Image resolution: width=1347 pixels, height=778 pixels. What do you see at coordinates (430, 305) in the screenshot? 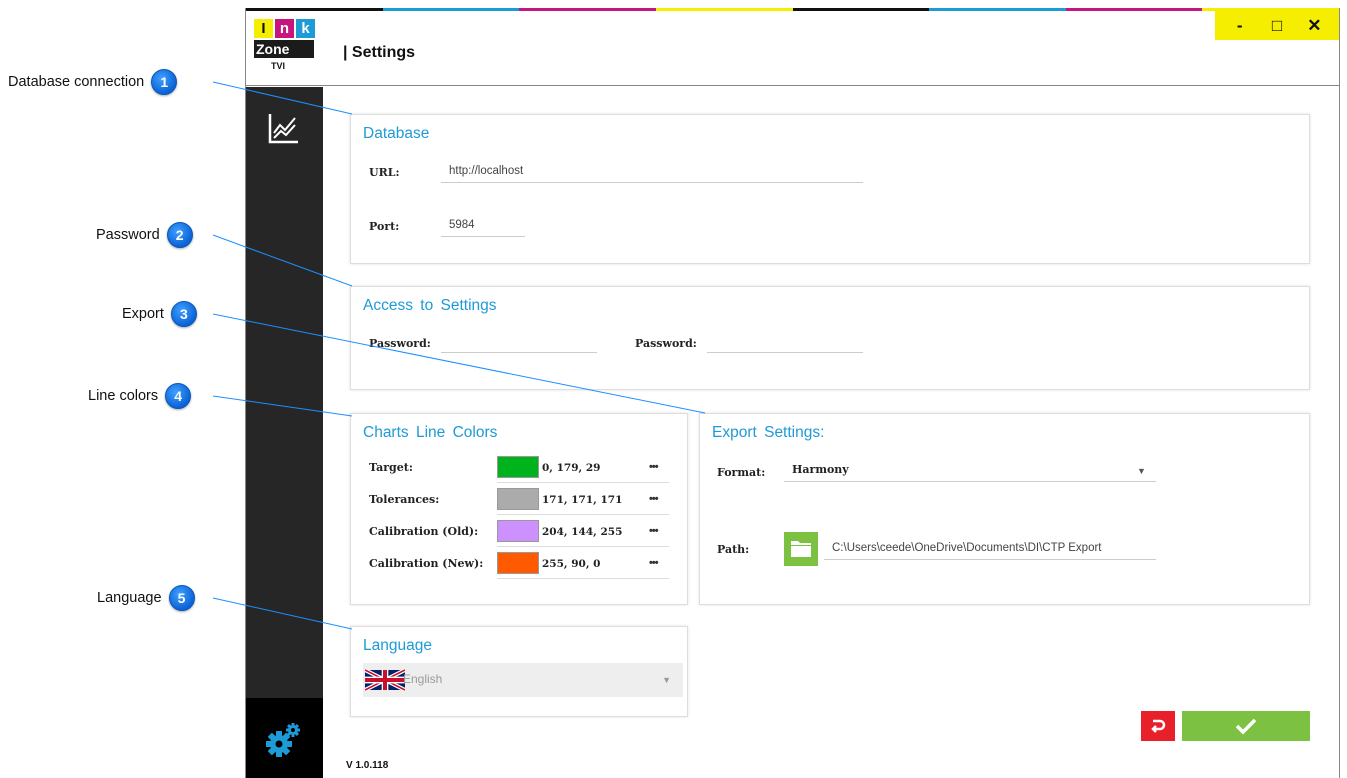
I see `access-settings-title: Access to Settings` at bounding box center [430, 305].